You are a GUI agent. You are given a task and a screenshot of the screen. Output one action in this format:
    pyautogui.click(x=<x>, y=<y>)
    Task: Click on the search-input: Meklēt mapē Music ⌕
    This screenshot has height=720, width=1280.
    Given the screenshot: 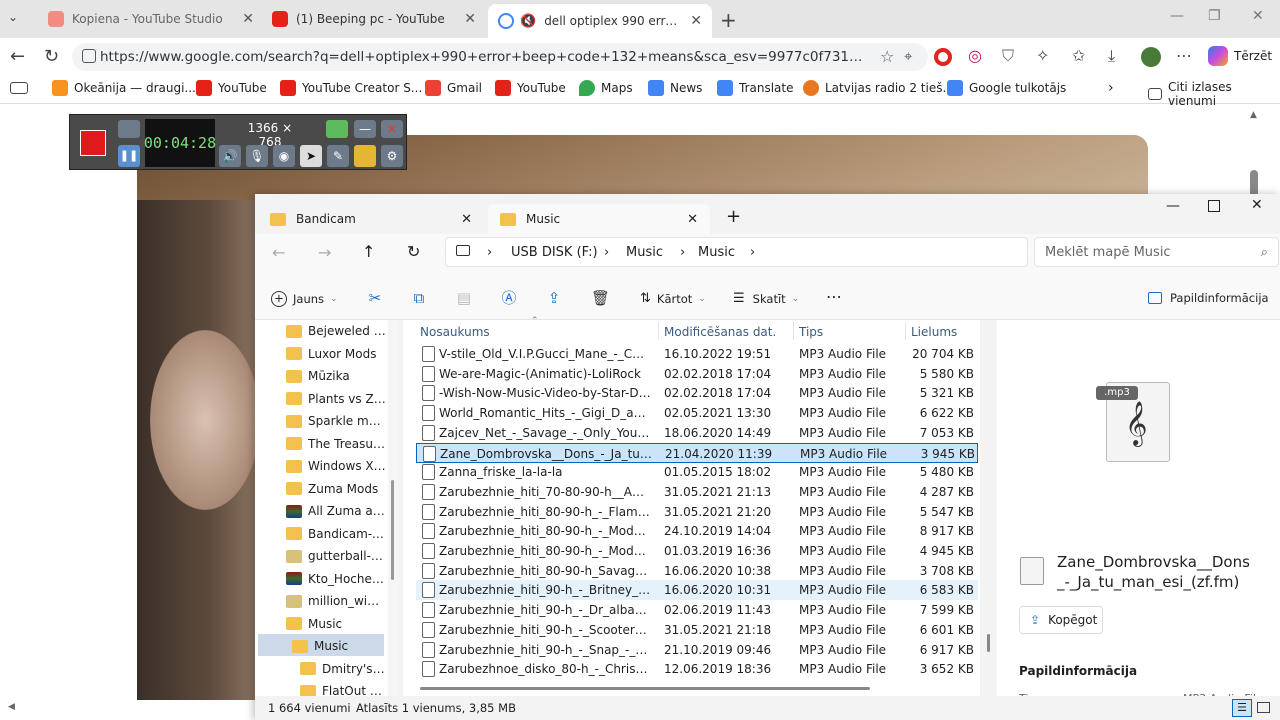 What is the action you would take?
    pyautogui.click(x=1156, y=252)
    